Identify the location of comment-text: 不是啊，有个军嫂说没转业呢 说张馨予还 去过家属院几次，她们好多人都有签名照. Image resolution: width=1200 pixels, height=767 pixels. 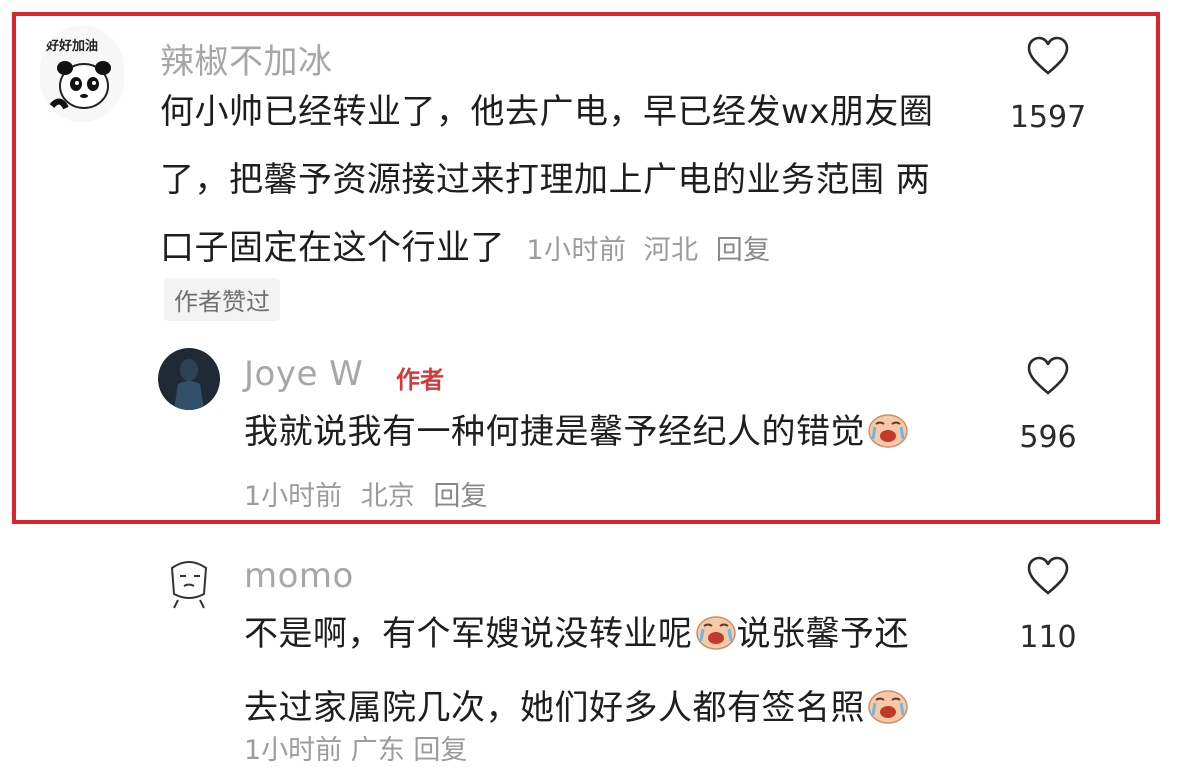
(614, 674).